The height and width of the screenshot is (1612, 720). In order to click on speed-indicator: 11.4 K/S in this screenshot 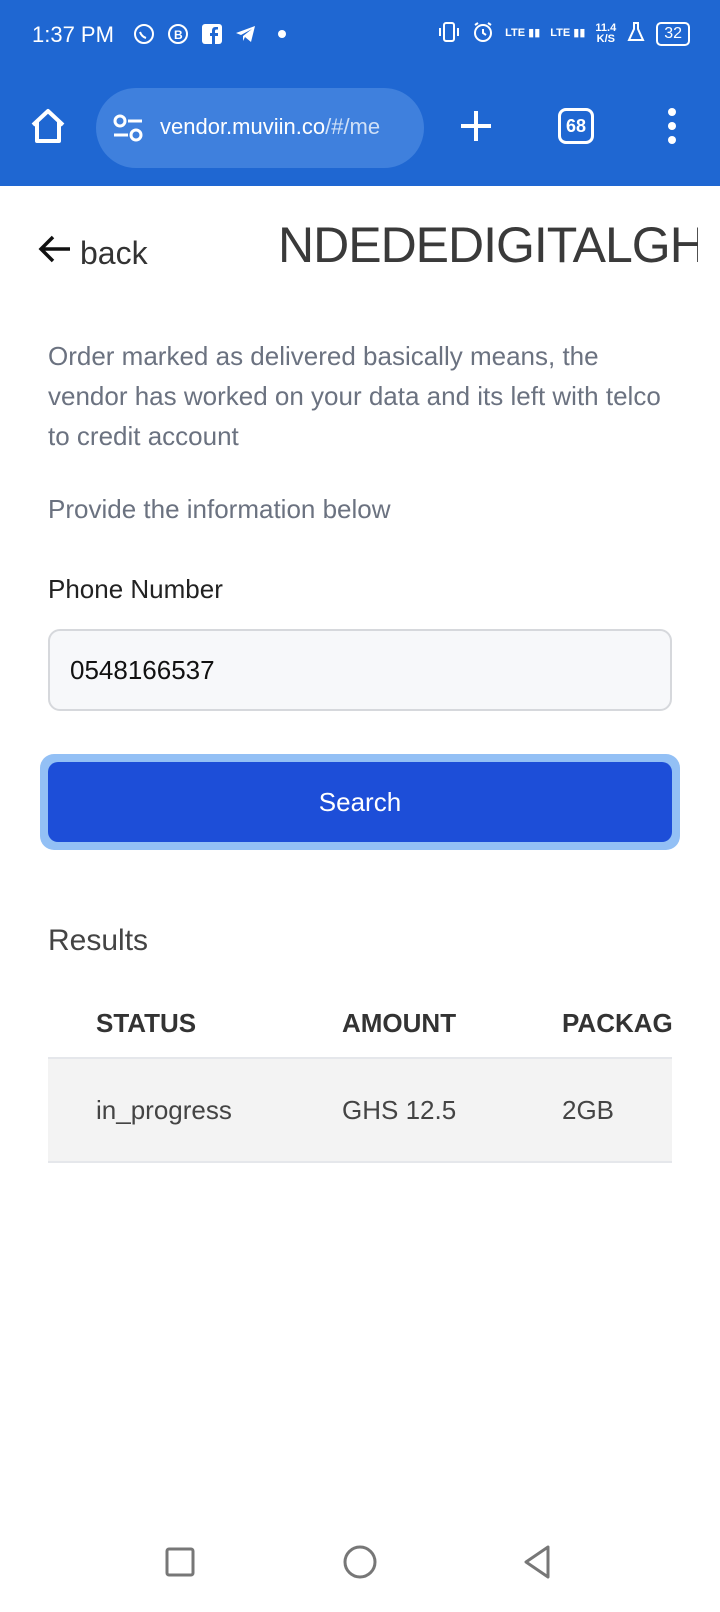, I will do `click(605, 33)`.